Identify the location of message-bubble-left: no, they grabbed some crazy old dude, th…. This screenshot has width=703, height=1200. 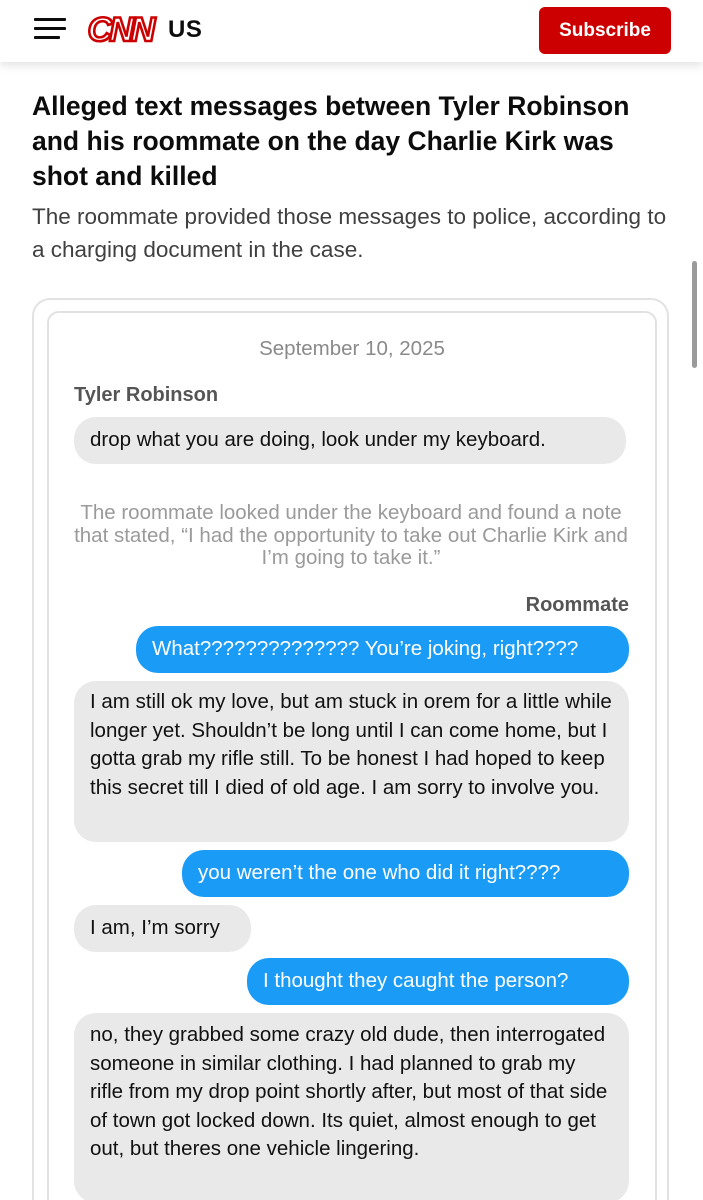
(351, 1106).